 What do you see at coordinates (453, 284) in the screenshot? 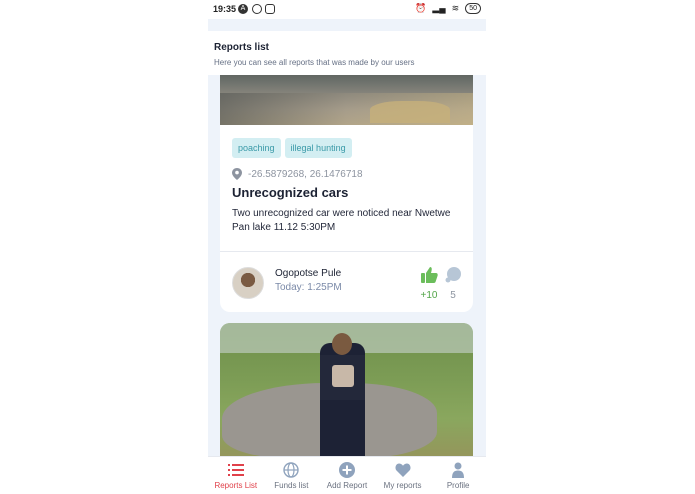
I see `comments-button: 5` at bounding box center [453, 284].